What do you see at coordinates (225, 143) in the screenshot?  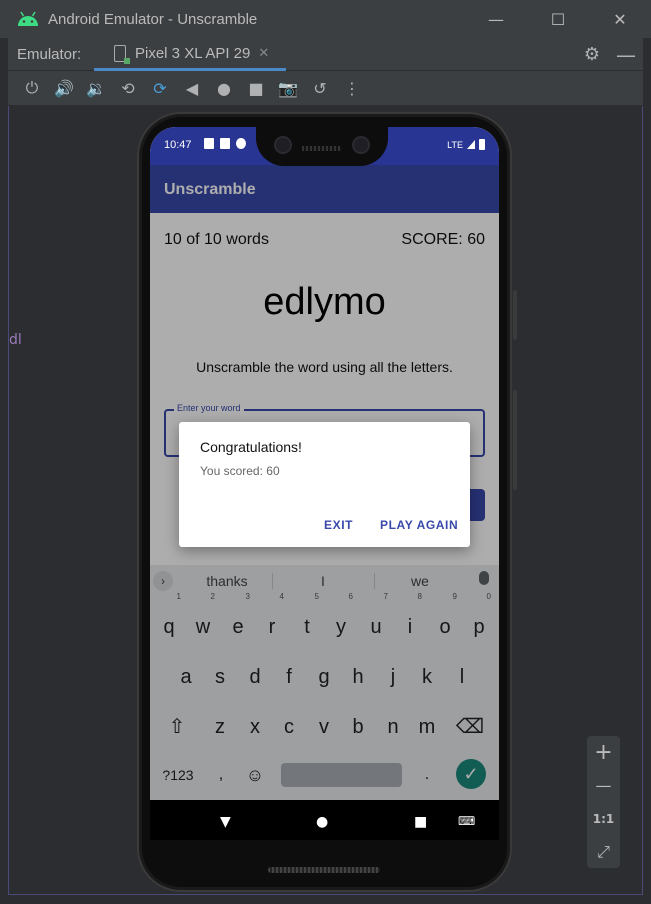 I see `sd-card-icon` at bounding box center [225, 143].